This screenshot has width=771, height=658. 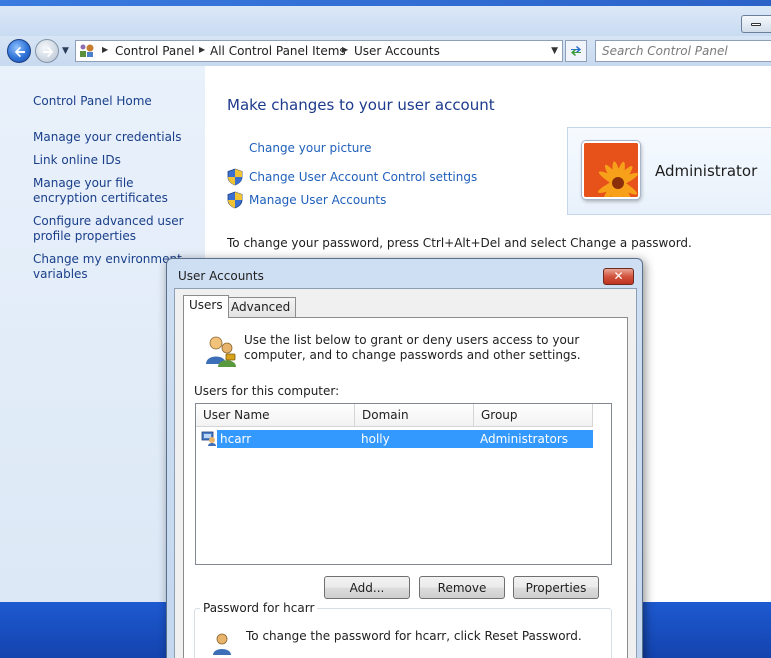 What do you see at coordinates (363, 177) in the screenshot?
I see `change-uac-settings-link: Change User Account Control settings` at bounding box center [363, 177].